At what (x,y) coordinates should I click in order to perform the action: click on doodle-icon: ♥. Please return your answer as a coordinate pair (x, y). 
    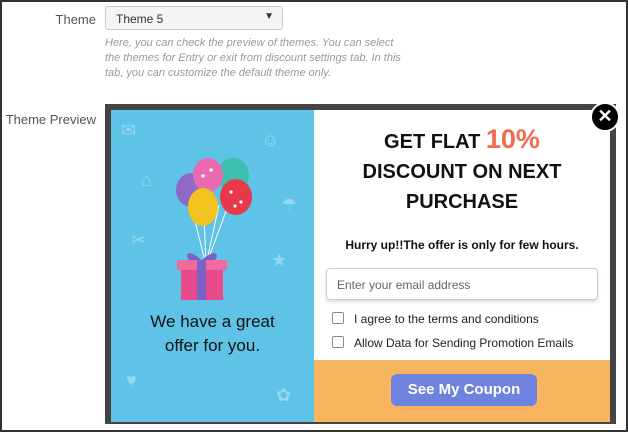
    Looking at the image, I should click on (131, 380).